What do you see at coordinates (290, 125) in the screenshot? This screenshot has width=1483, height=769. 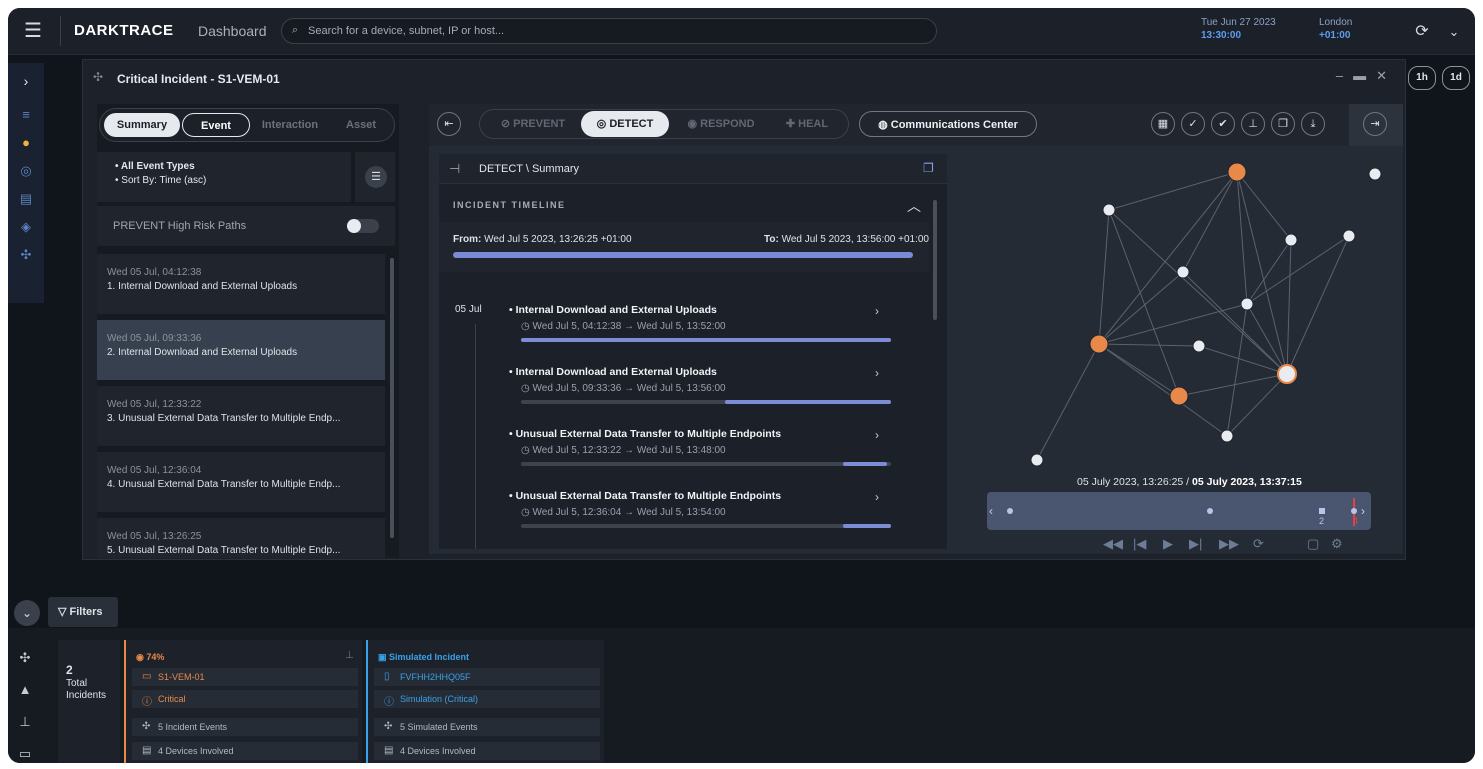 I see `tab-interaction: Interaction` at bounding box center [290, 125].